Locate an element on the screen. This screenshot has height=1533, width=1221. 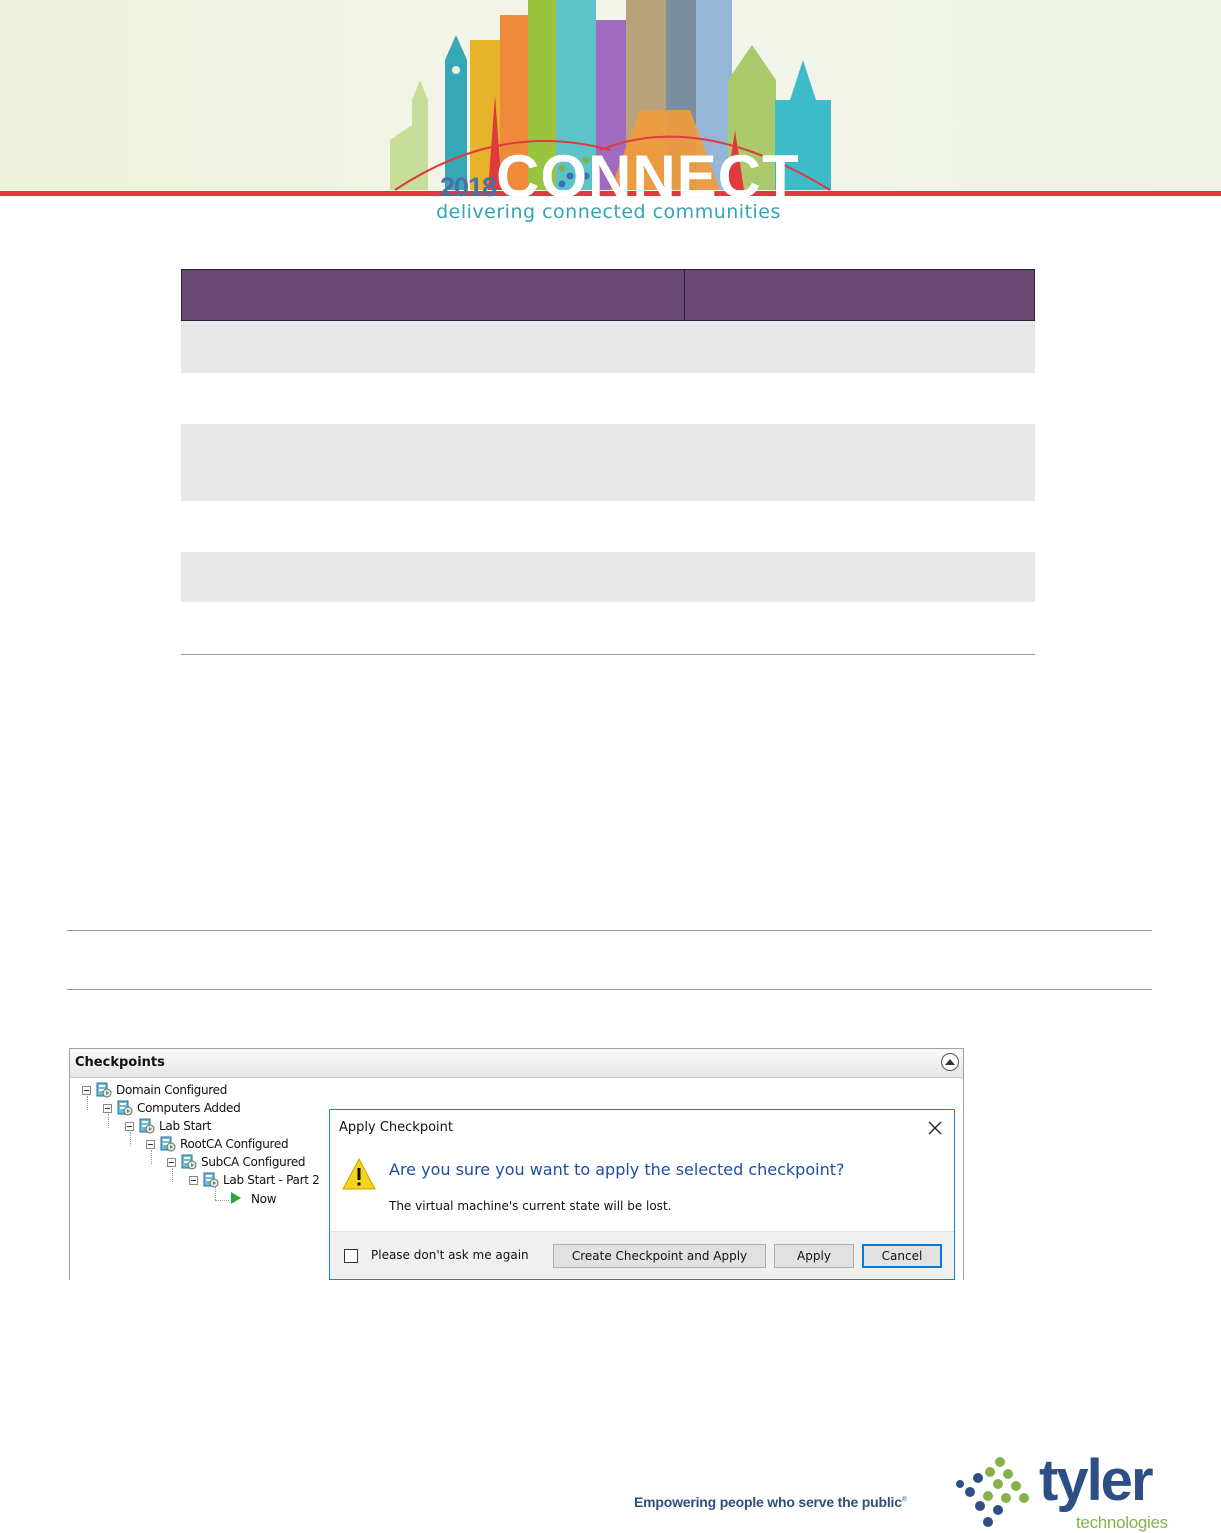
tree-item-label: Domain Configured is located at coordinates (172, 1090).